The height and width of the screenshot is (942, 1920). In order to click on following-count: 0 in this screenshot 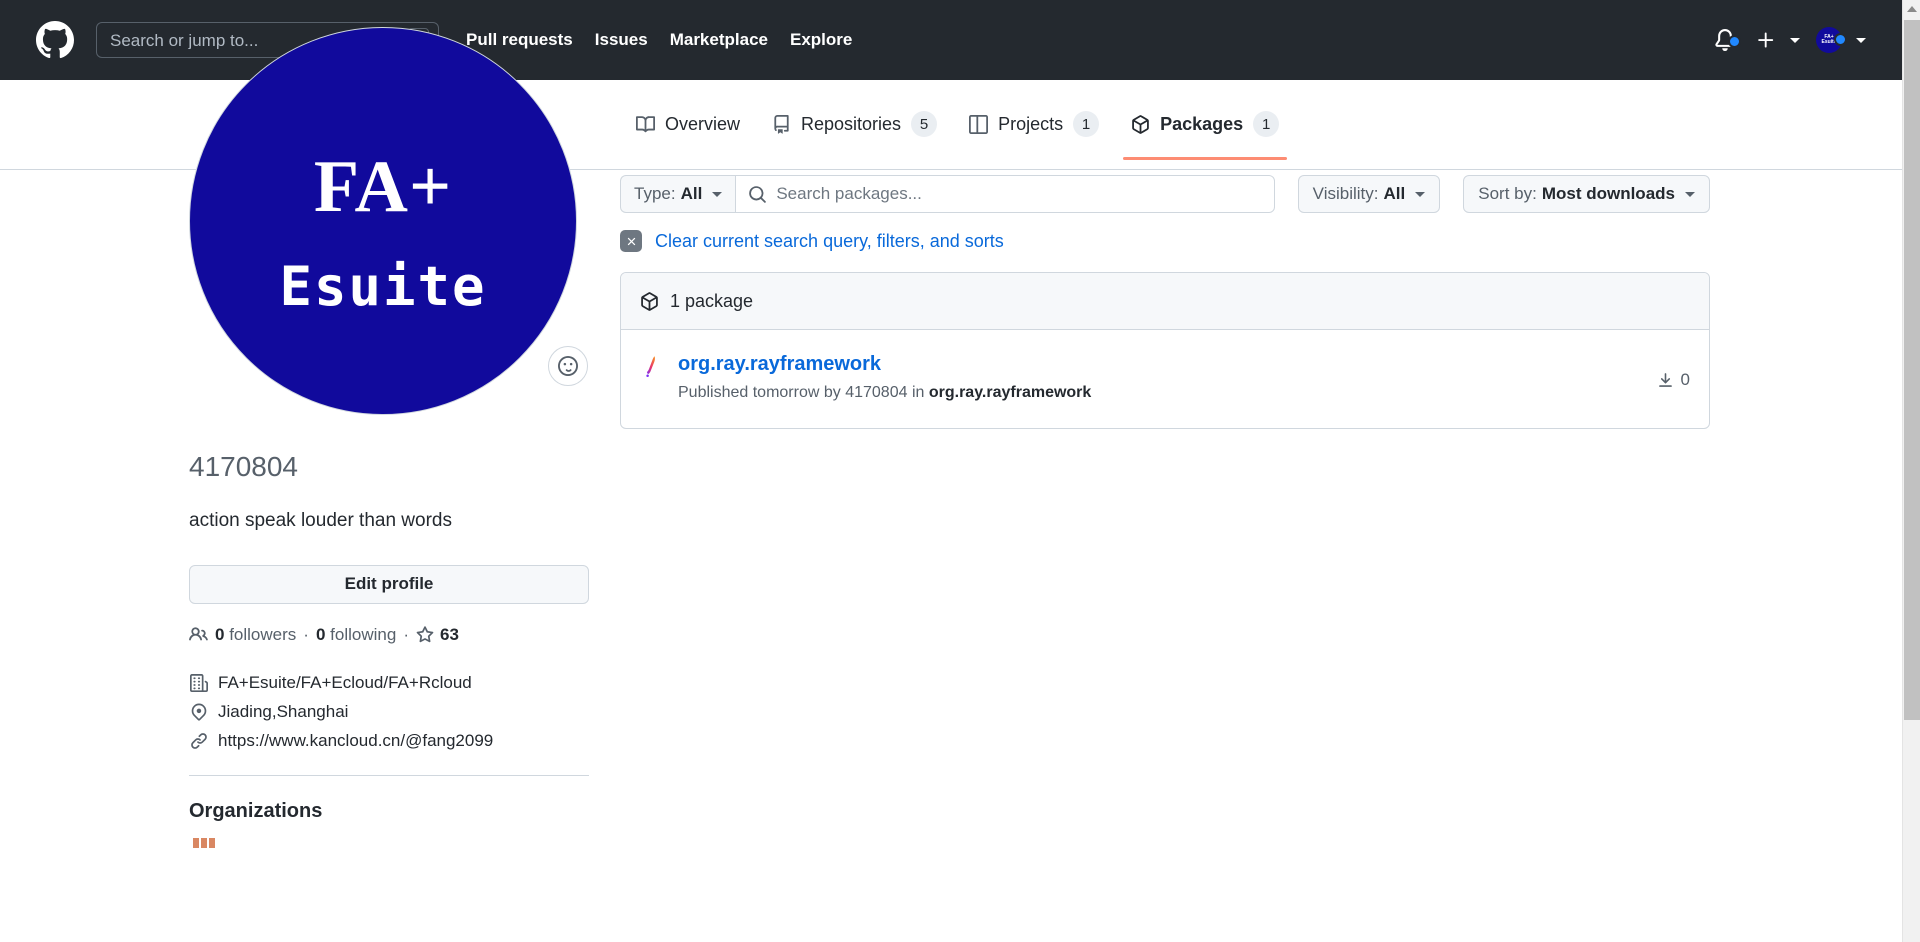, I will do `click(320, 634)`.